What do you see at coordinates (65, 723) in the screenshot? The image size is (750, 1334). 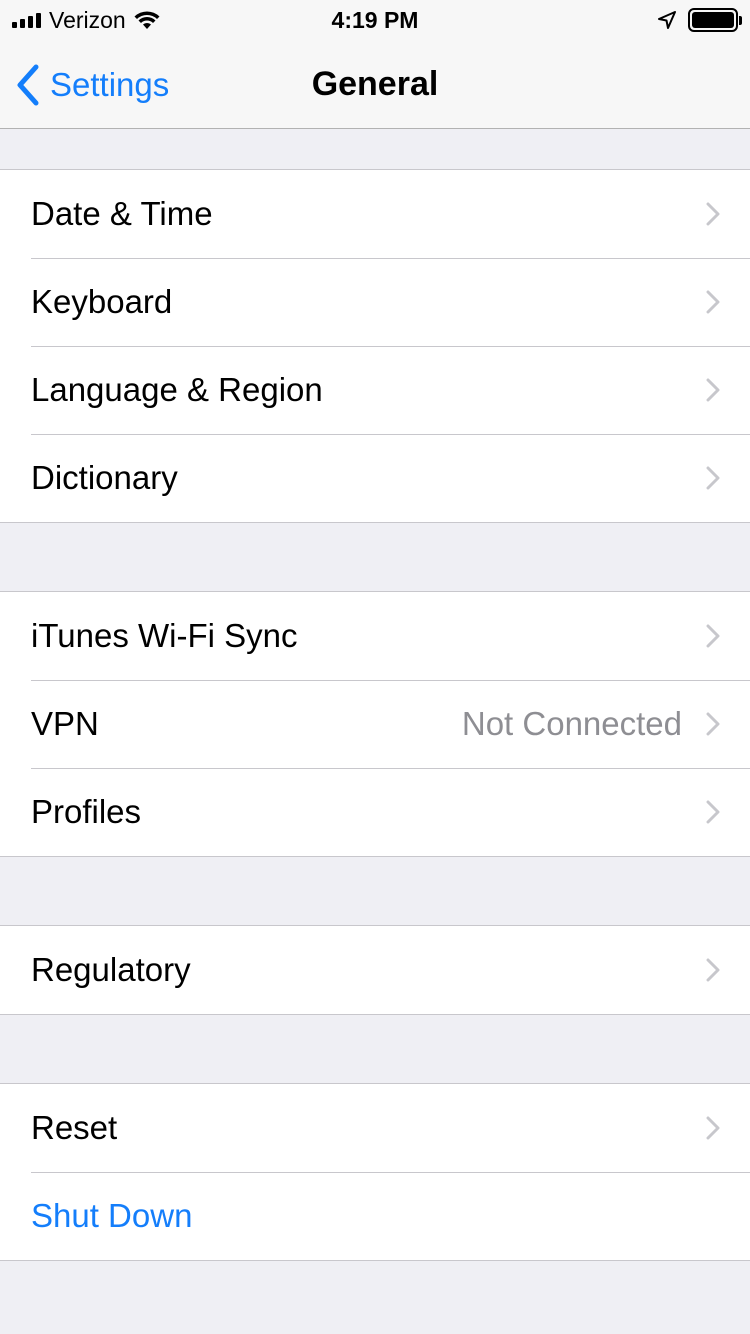 I see `row-label: VPN` at bounding box center [65, 723].